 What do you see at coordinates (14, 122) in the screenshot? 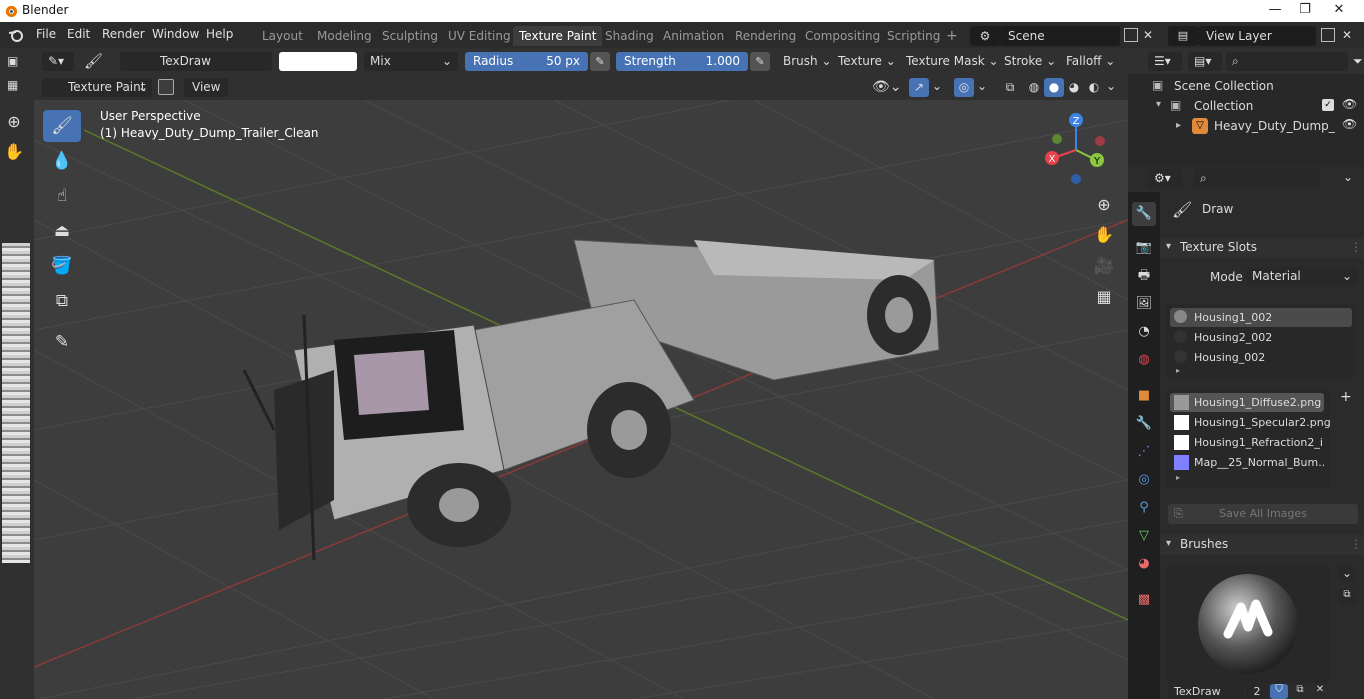
I see `zoom-icon: ⊕` at bounding box center [14, 122].